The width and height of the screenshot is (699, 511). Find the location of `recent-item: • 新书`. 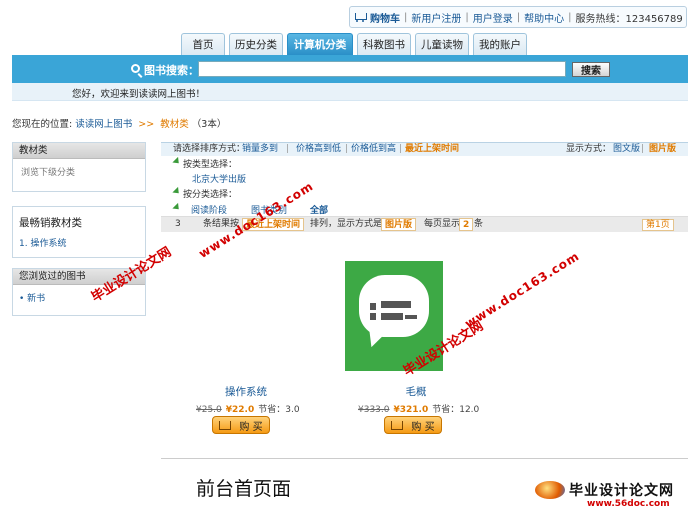

recent-item: • 新书 is located at coordinates (79, 297).